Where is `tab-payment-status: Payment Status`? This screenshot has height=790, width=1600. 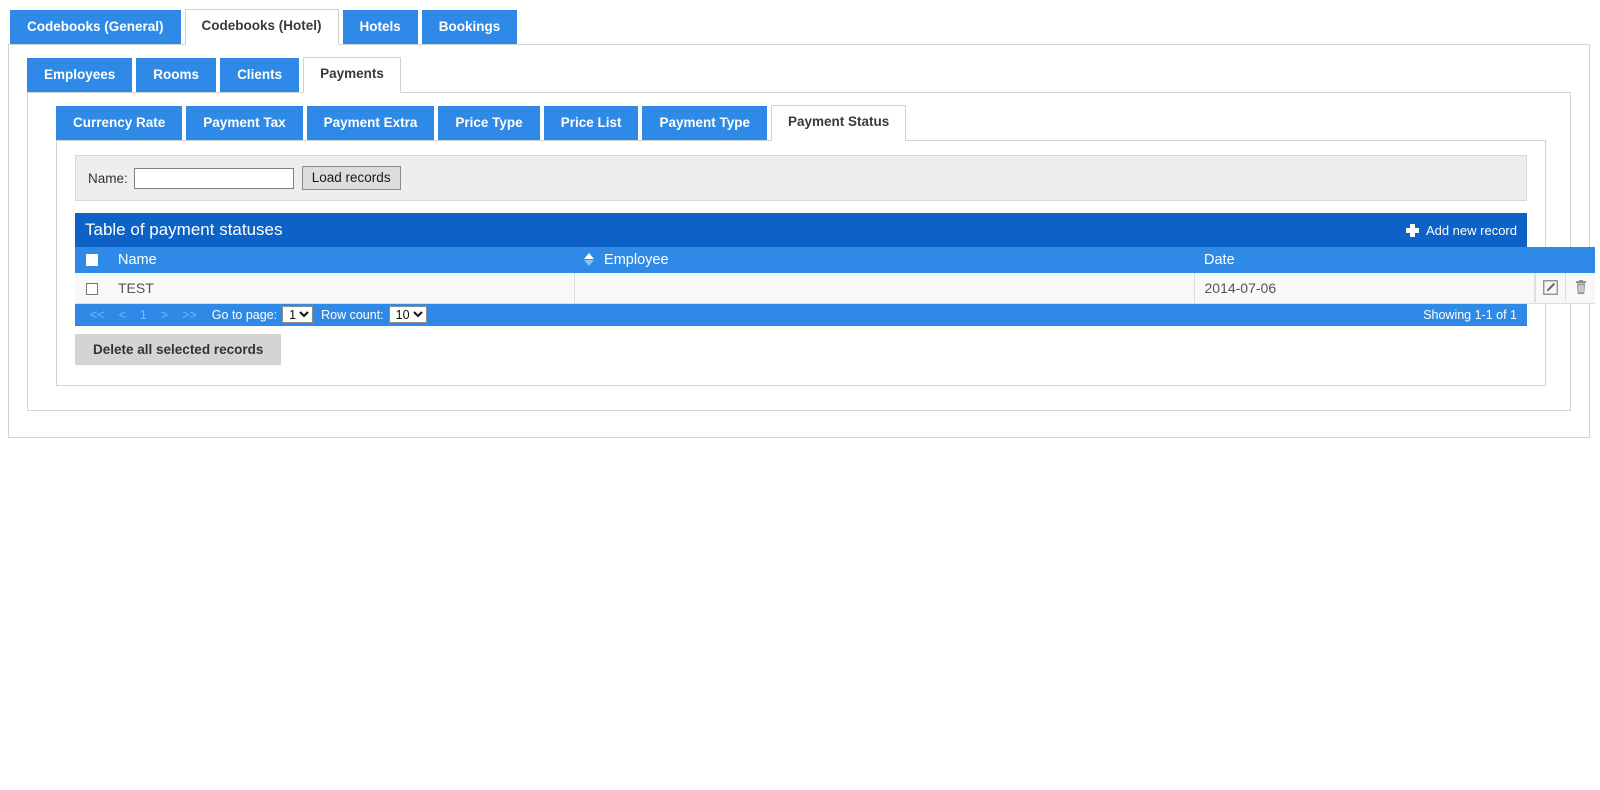
tab-payment-status: Payment Status is located at coordinates (839, 123).